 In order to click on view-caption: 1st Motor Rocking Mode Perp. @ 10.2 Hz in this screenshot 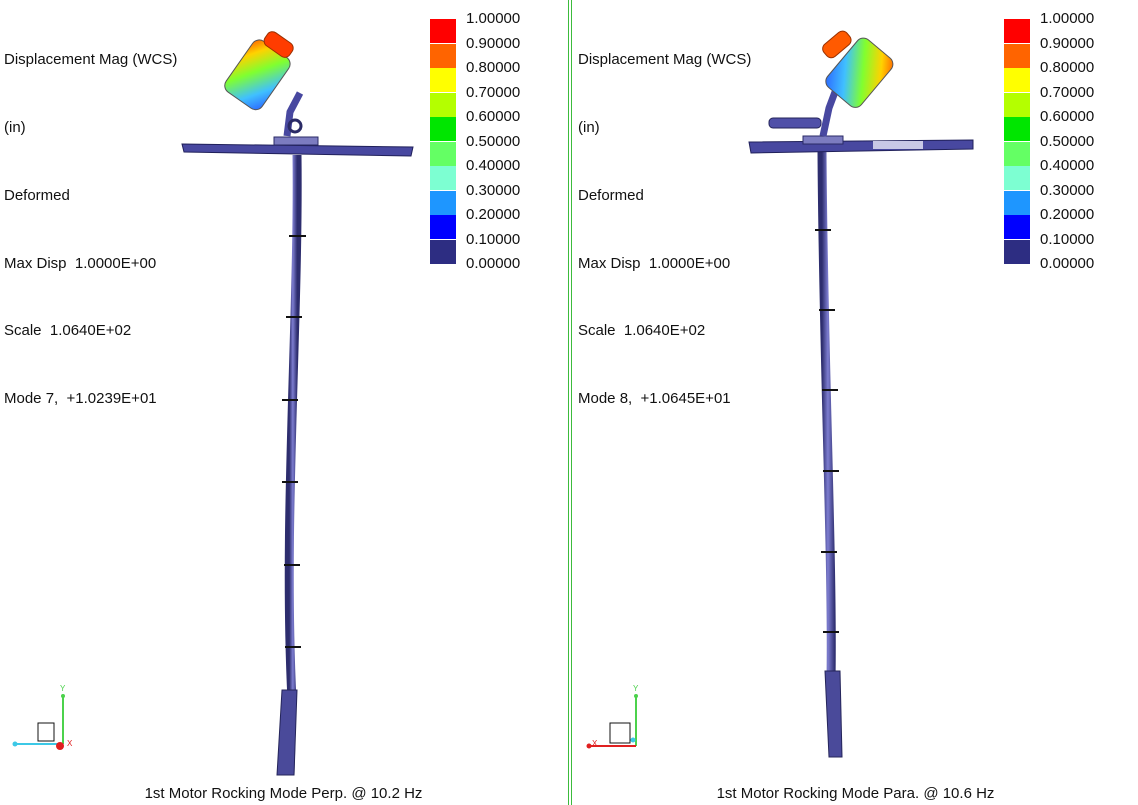, I will do `click(283, 793)`.